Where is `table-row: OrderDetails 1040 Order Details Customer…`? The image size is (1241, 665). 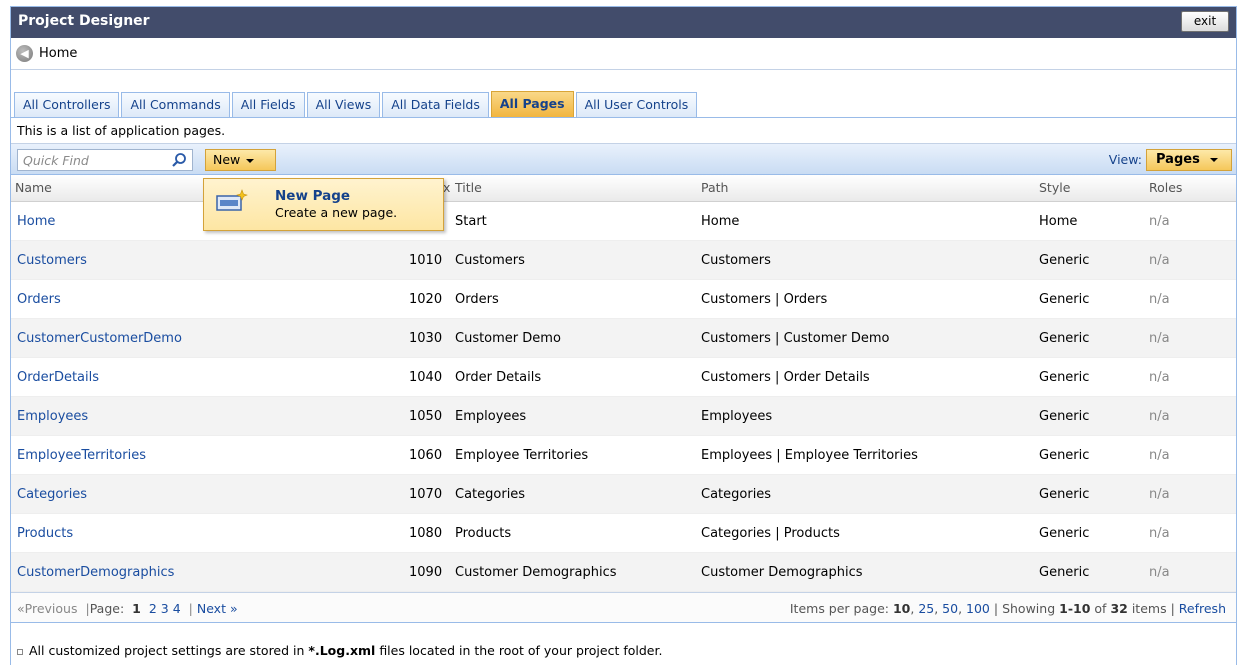
table-row: OrderDetails 1040 Order Details Customer… is located at coordinates (623, 377).